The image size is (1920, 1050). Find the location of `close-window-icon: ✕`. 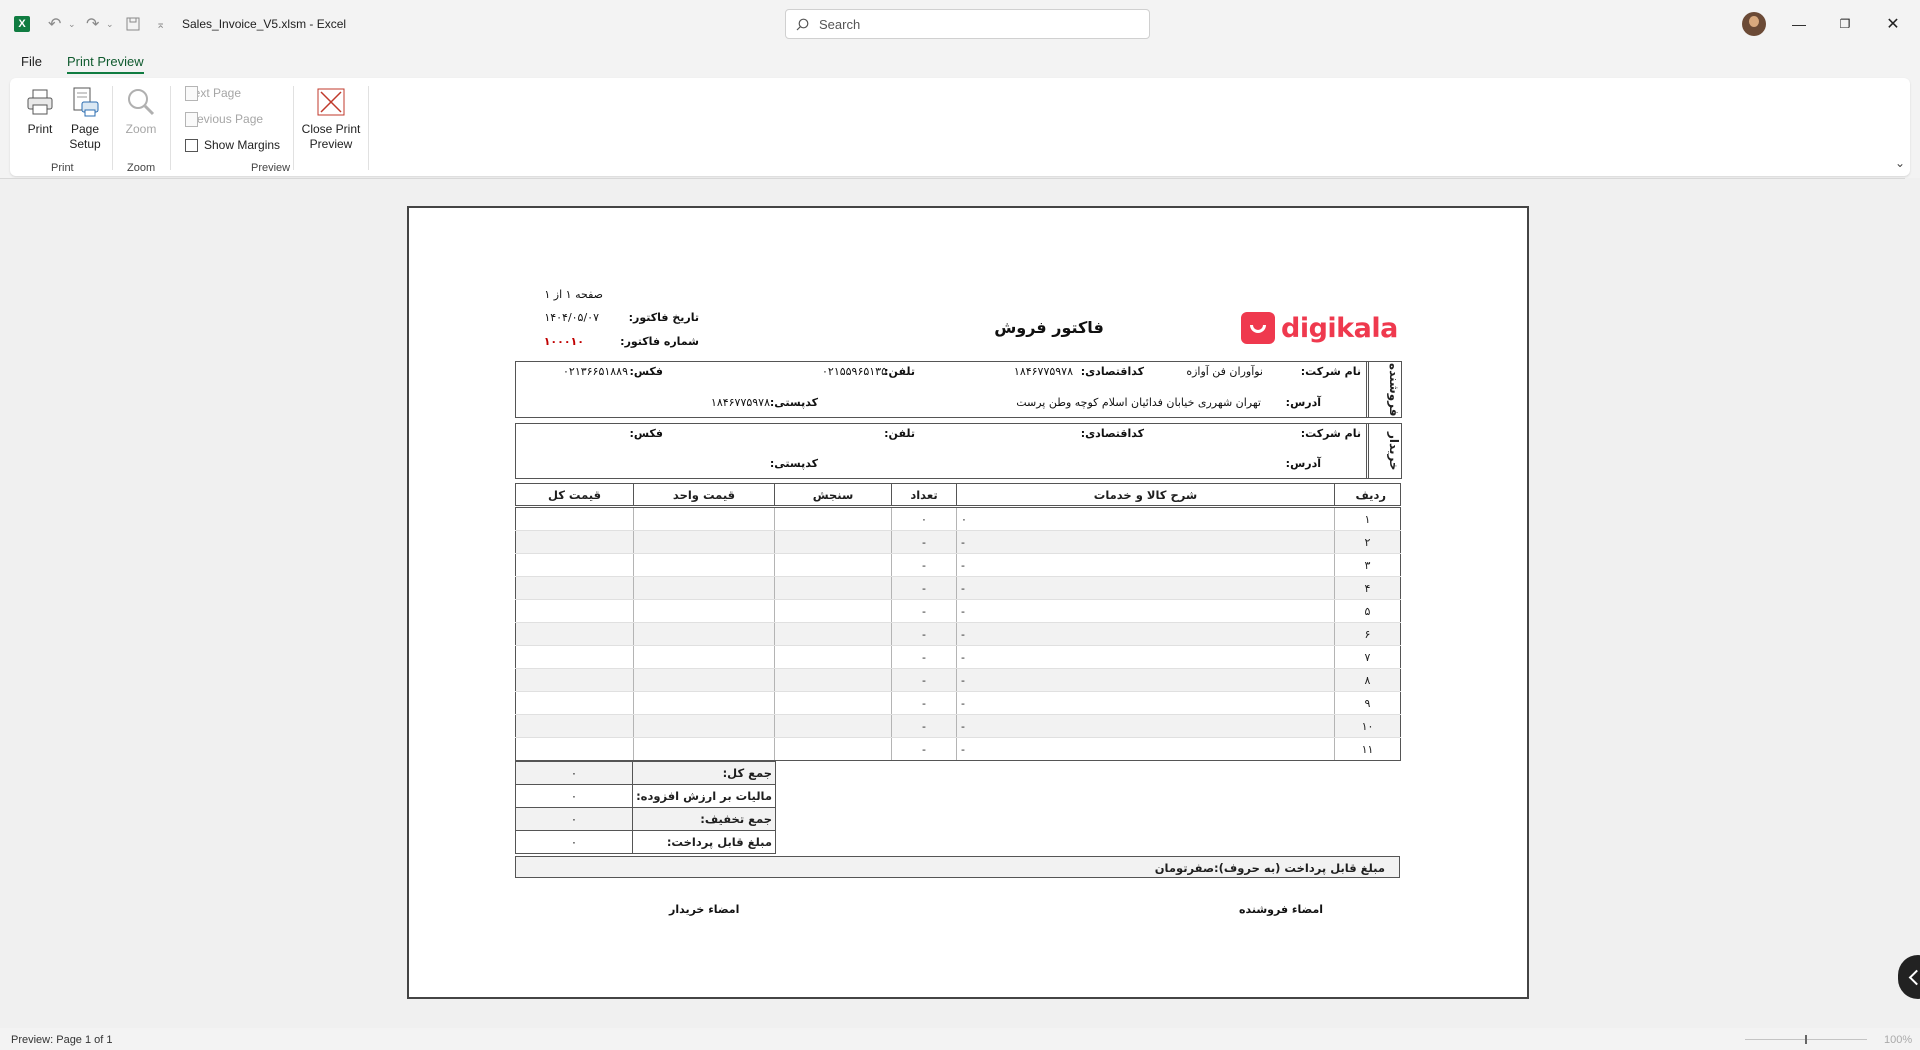

close-window-icon: ✕ is located at coordinates (1893, 24).